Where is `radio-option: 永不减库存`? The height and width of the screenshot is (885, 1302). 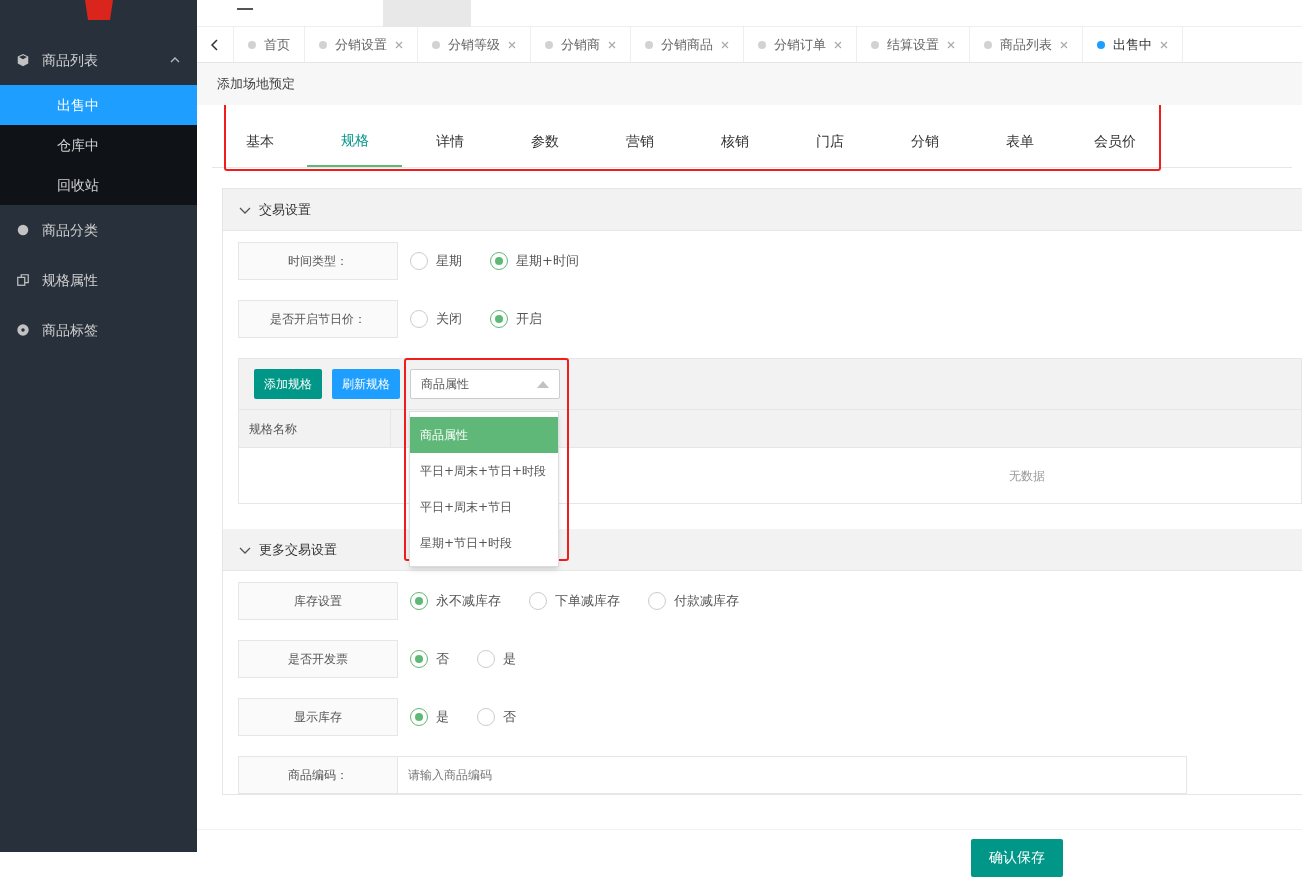
radio-option: 永不减库存 is located at coordinates (455, 601).